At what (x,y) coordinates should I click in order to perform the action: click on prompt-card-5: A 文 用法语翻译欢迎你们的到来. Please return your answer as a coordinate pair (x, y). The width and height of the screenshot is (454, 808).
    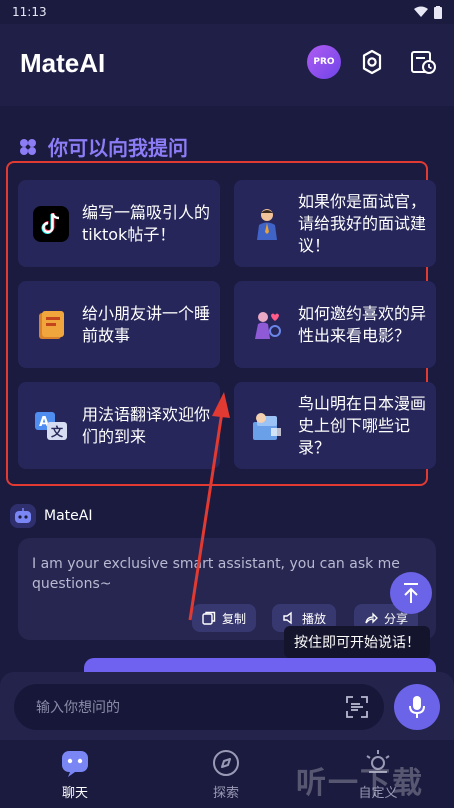
    Looking at the image, I should click on (119, 425).